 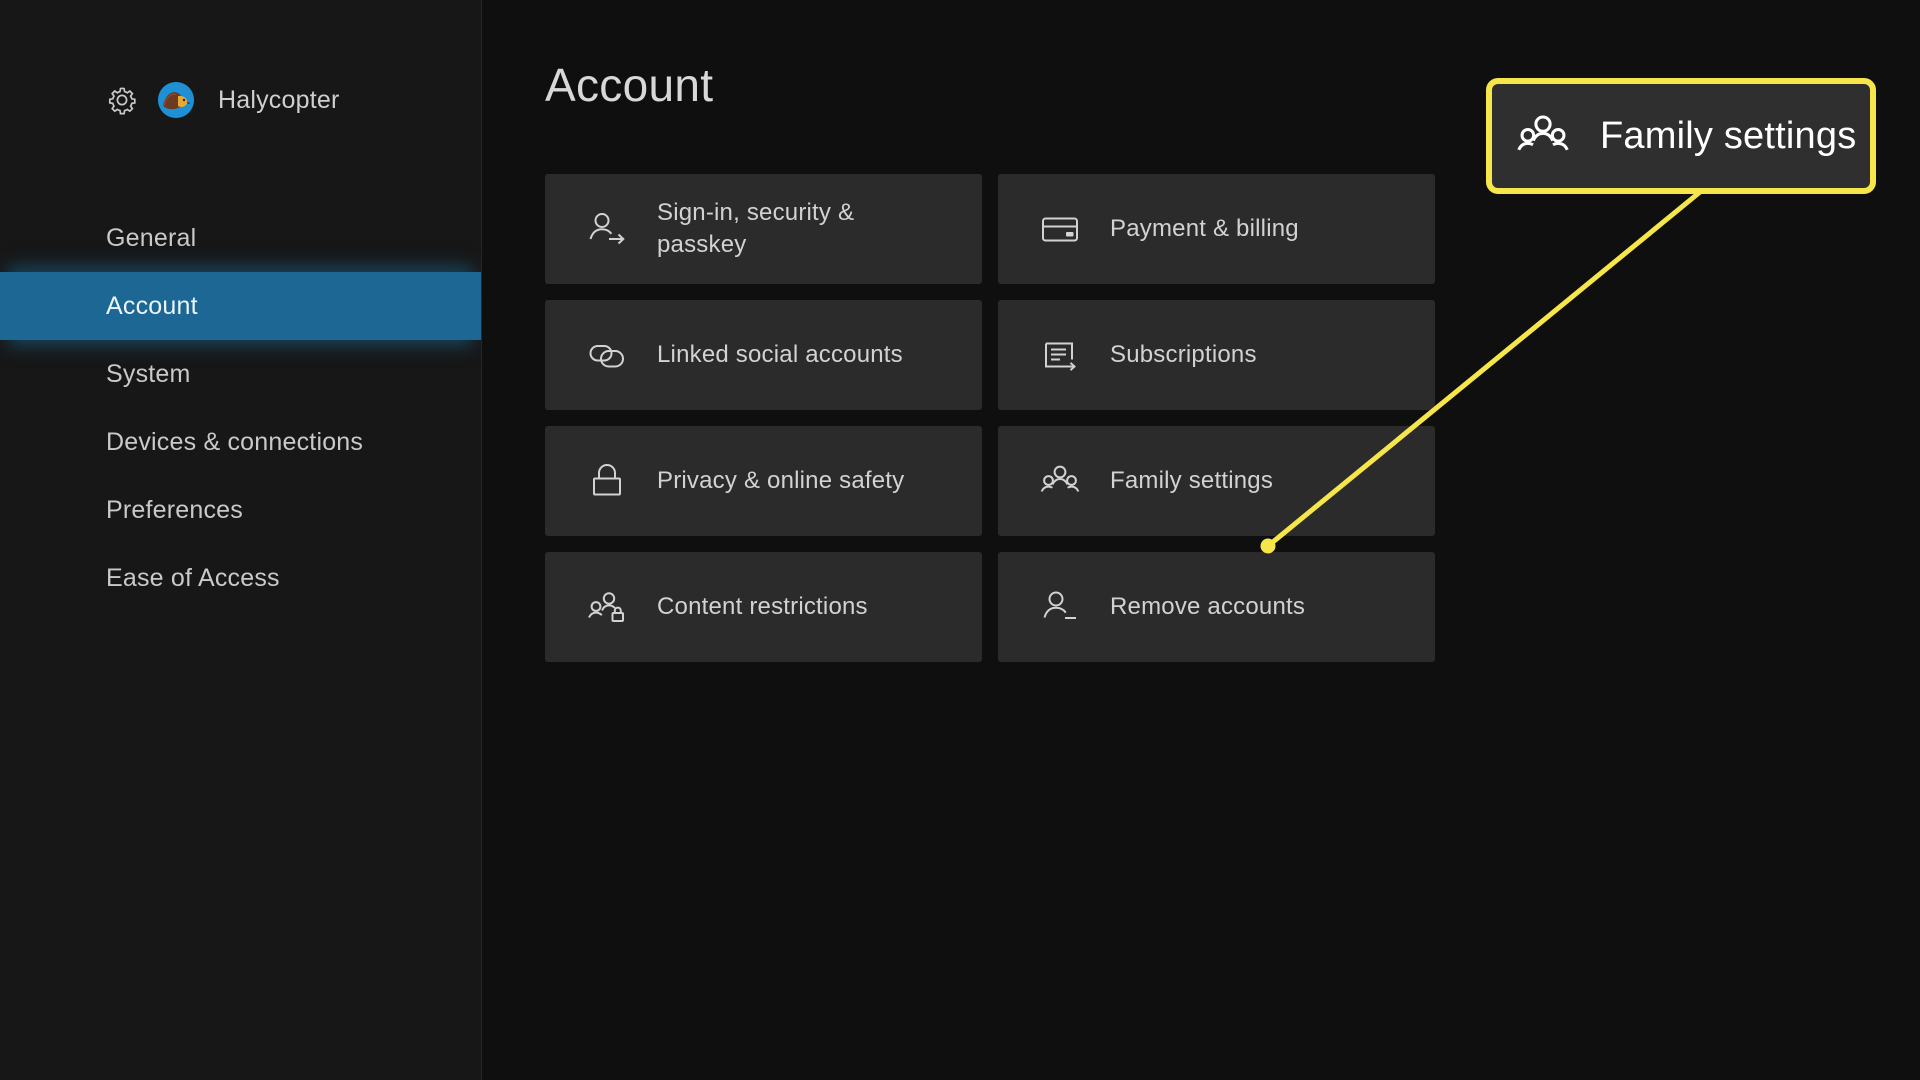 I want to click on people-lock-icon, so click(x=607, y=607).